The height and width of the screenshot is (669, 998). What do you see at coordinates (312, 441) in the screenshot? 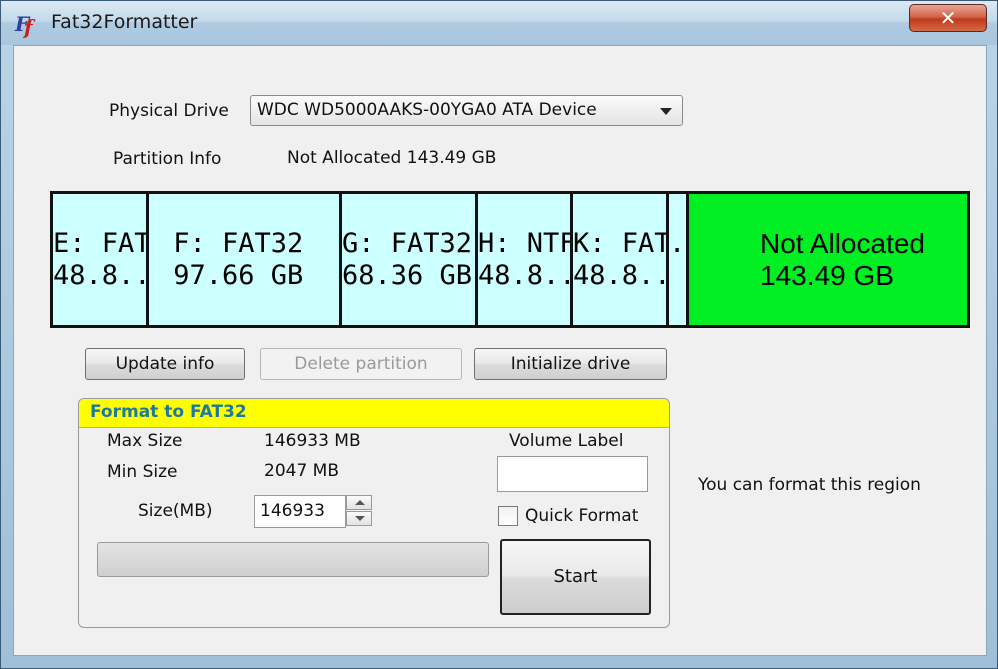
I see `max-size-value: 146933 MB` at bounding box center [312, 441].